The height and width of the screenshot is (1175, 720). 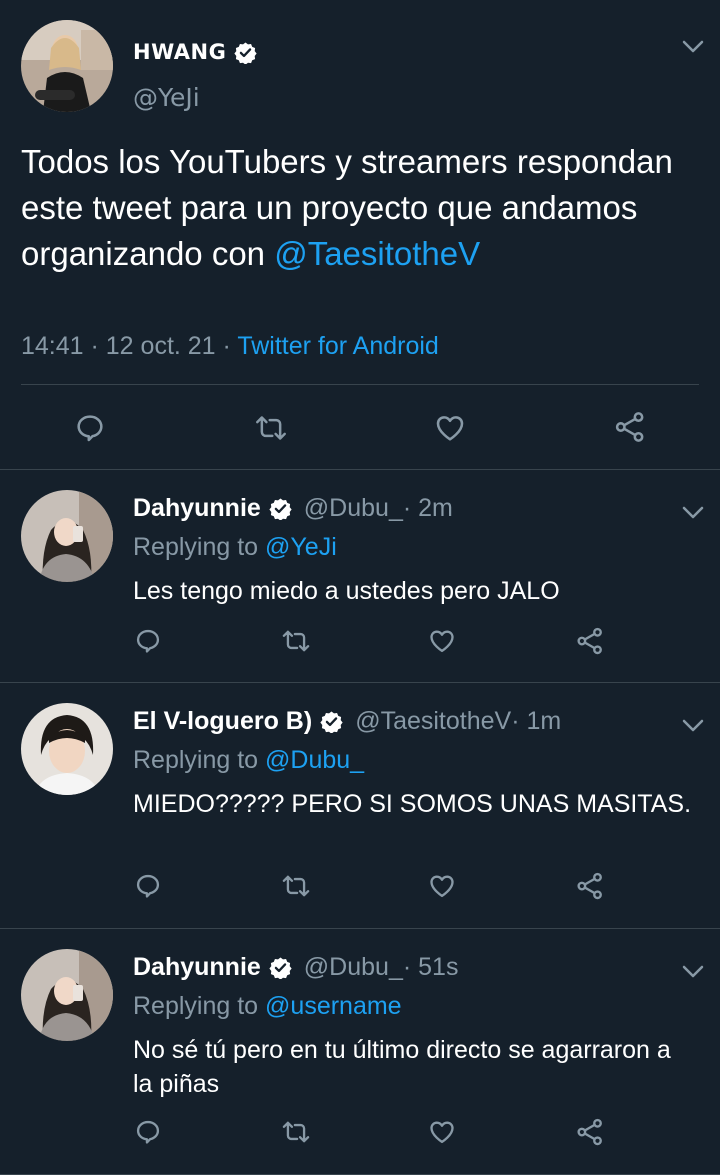 I want to click on author-name: HWANG, so click(x=195, y=52).